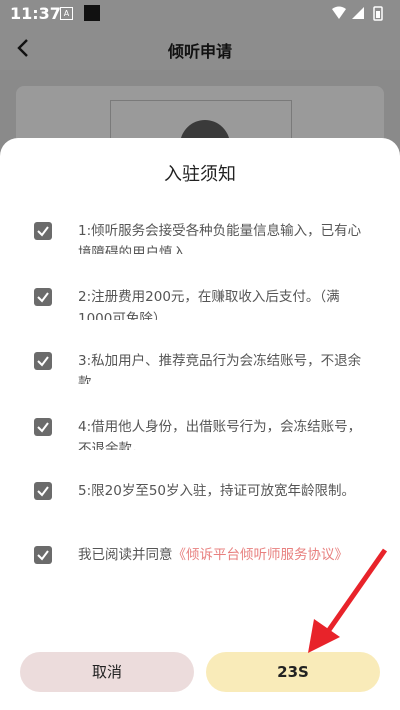 Image resolution: width=400 pixels, height=710 pixels. I want to click on app-bar: 倾听申请, so click(200, 49).